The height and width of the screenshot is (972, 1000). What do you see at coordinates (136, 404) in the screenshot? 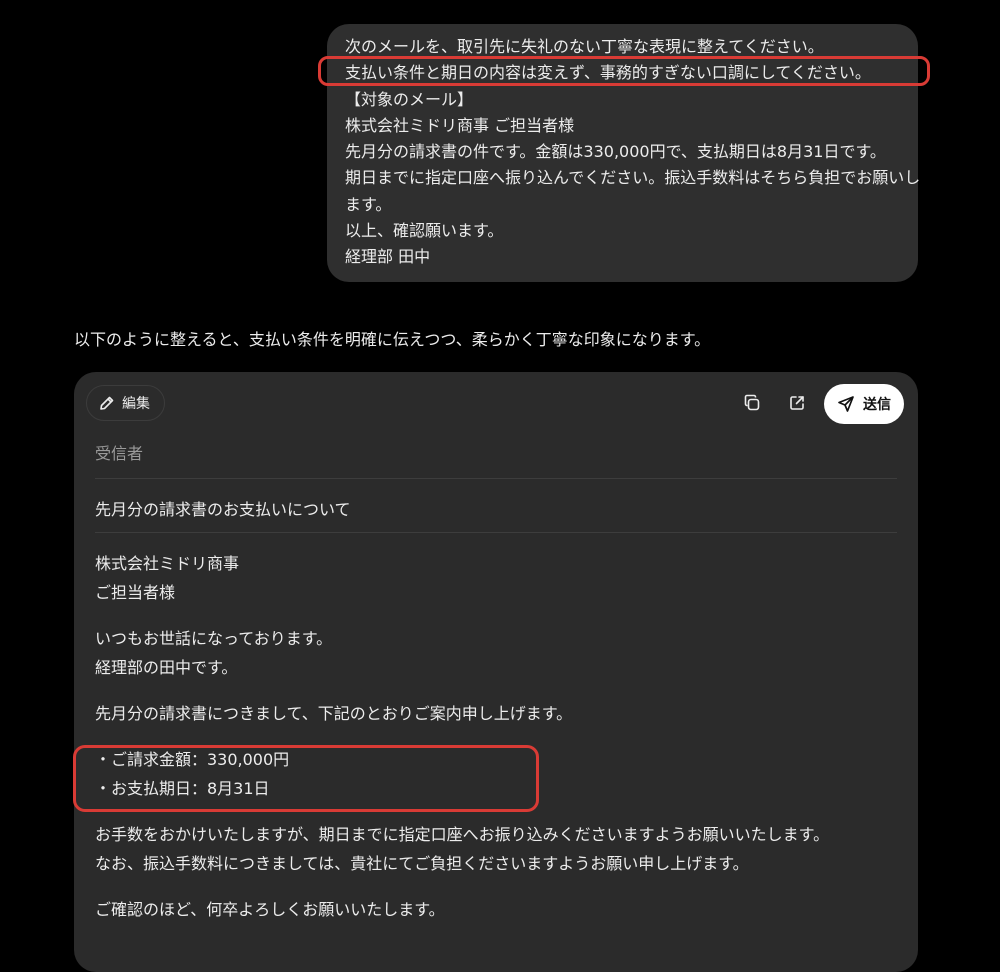
I see `edit-button-label: 編集` at bounding box center [136, 404].